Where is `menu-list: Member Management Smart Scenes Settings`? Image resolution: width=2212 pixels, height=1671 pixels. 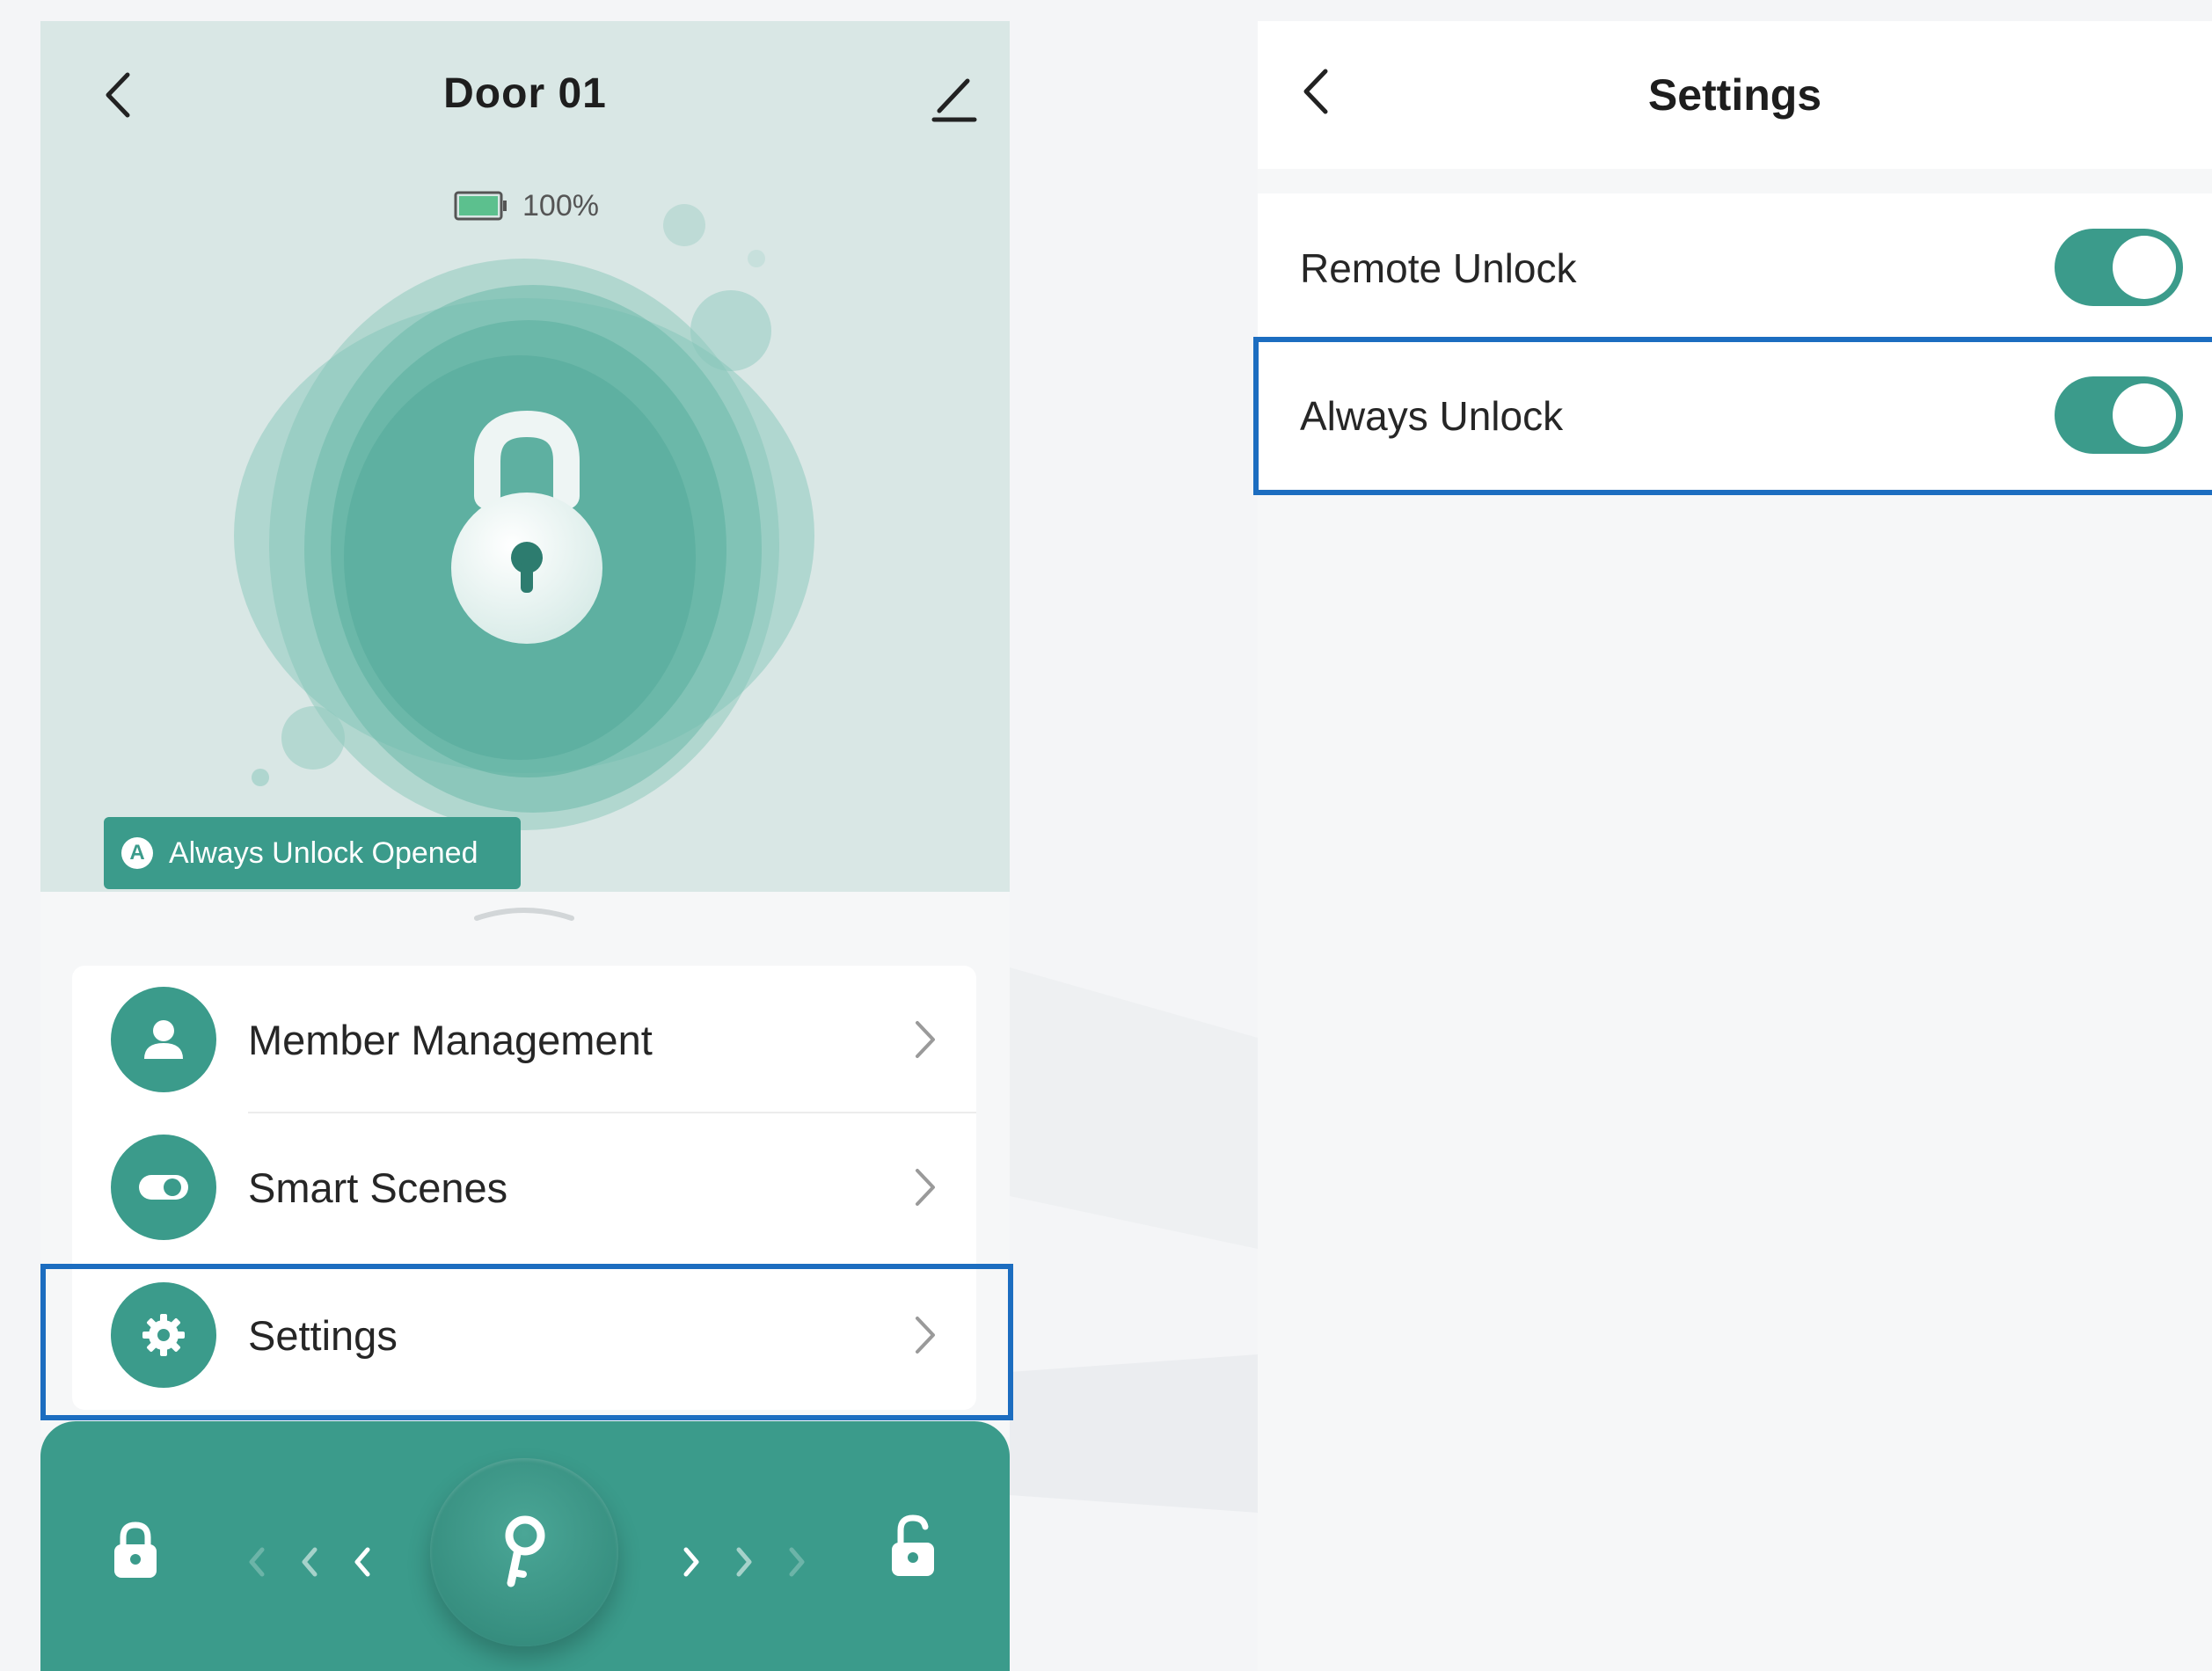 menu-list: Member Management Smart Scenes Settings is located at coordinates (524, 1188).